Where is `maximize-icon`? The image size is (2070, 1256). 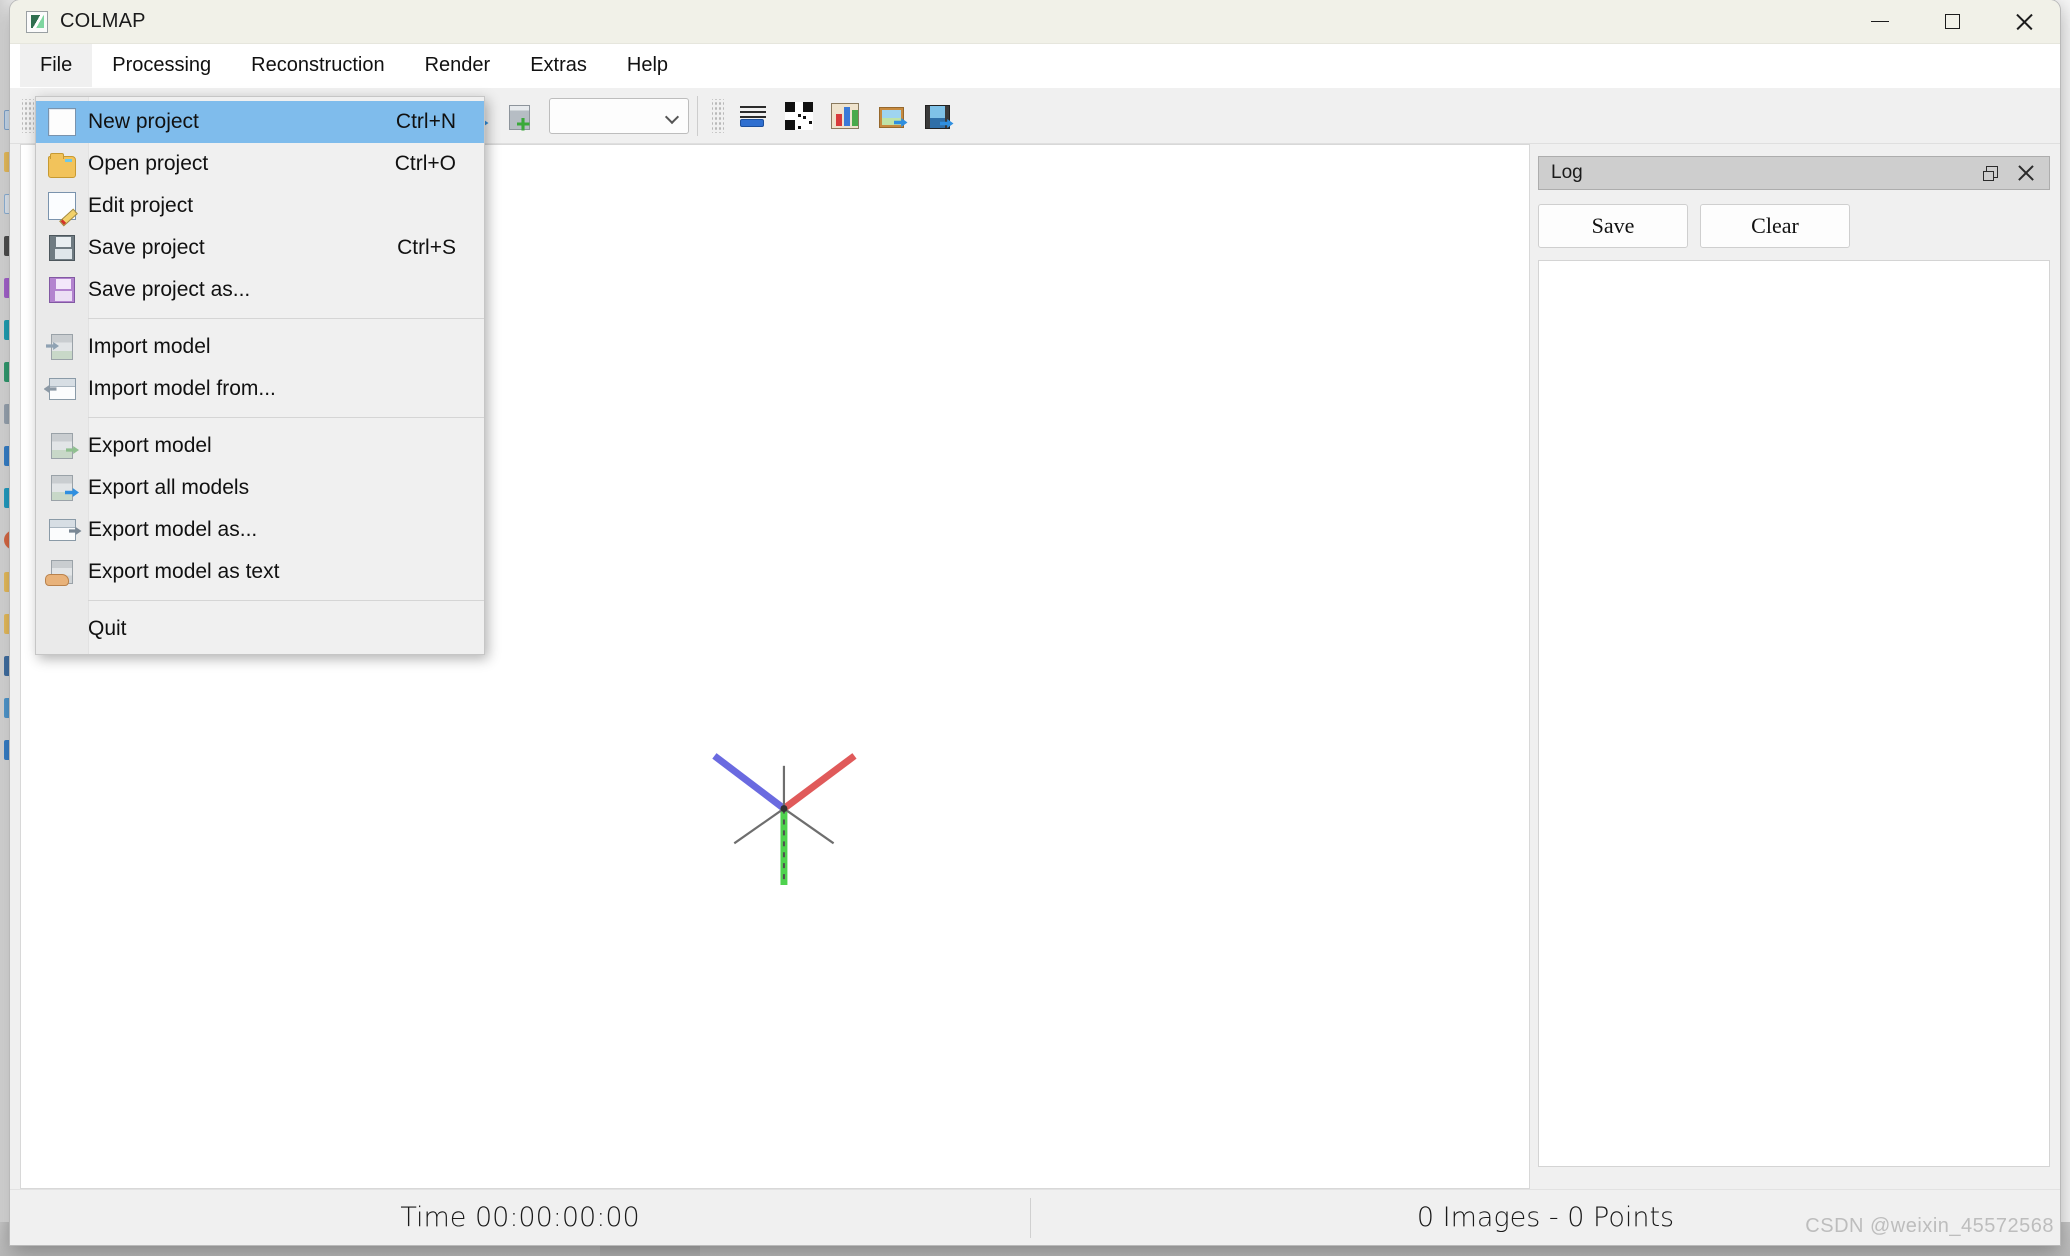 maximize-icon is located at coordinates (1952, 21).